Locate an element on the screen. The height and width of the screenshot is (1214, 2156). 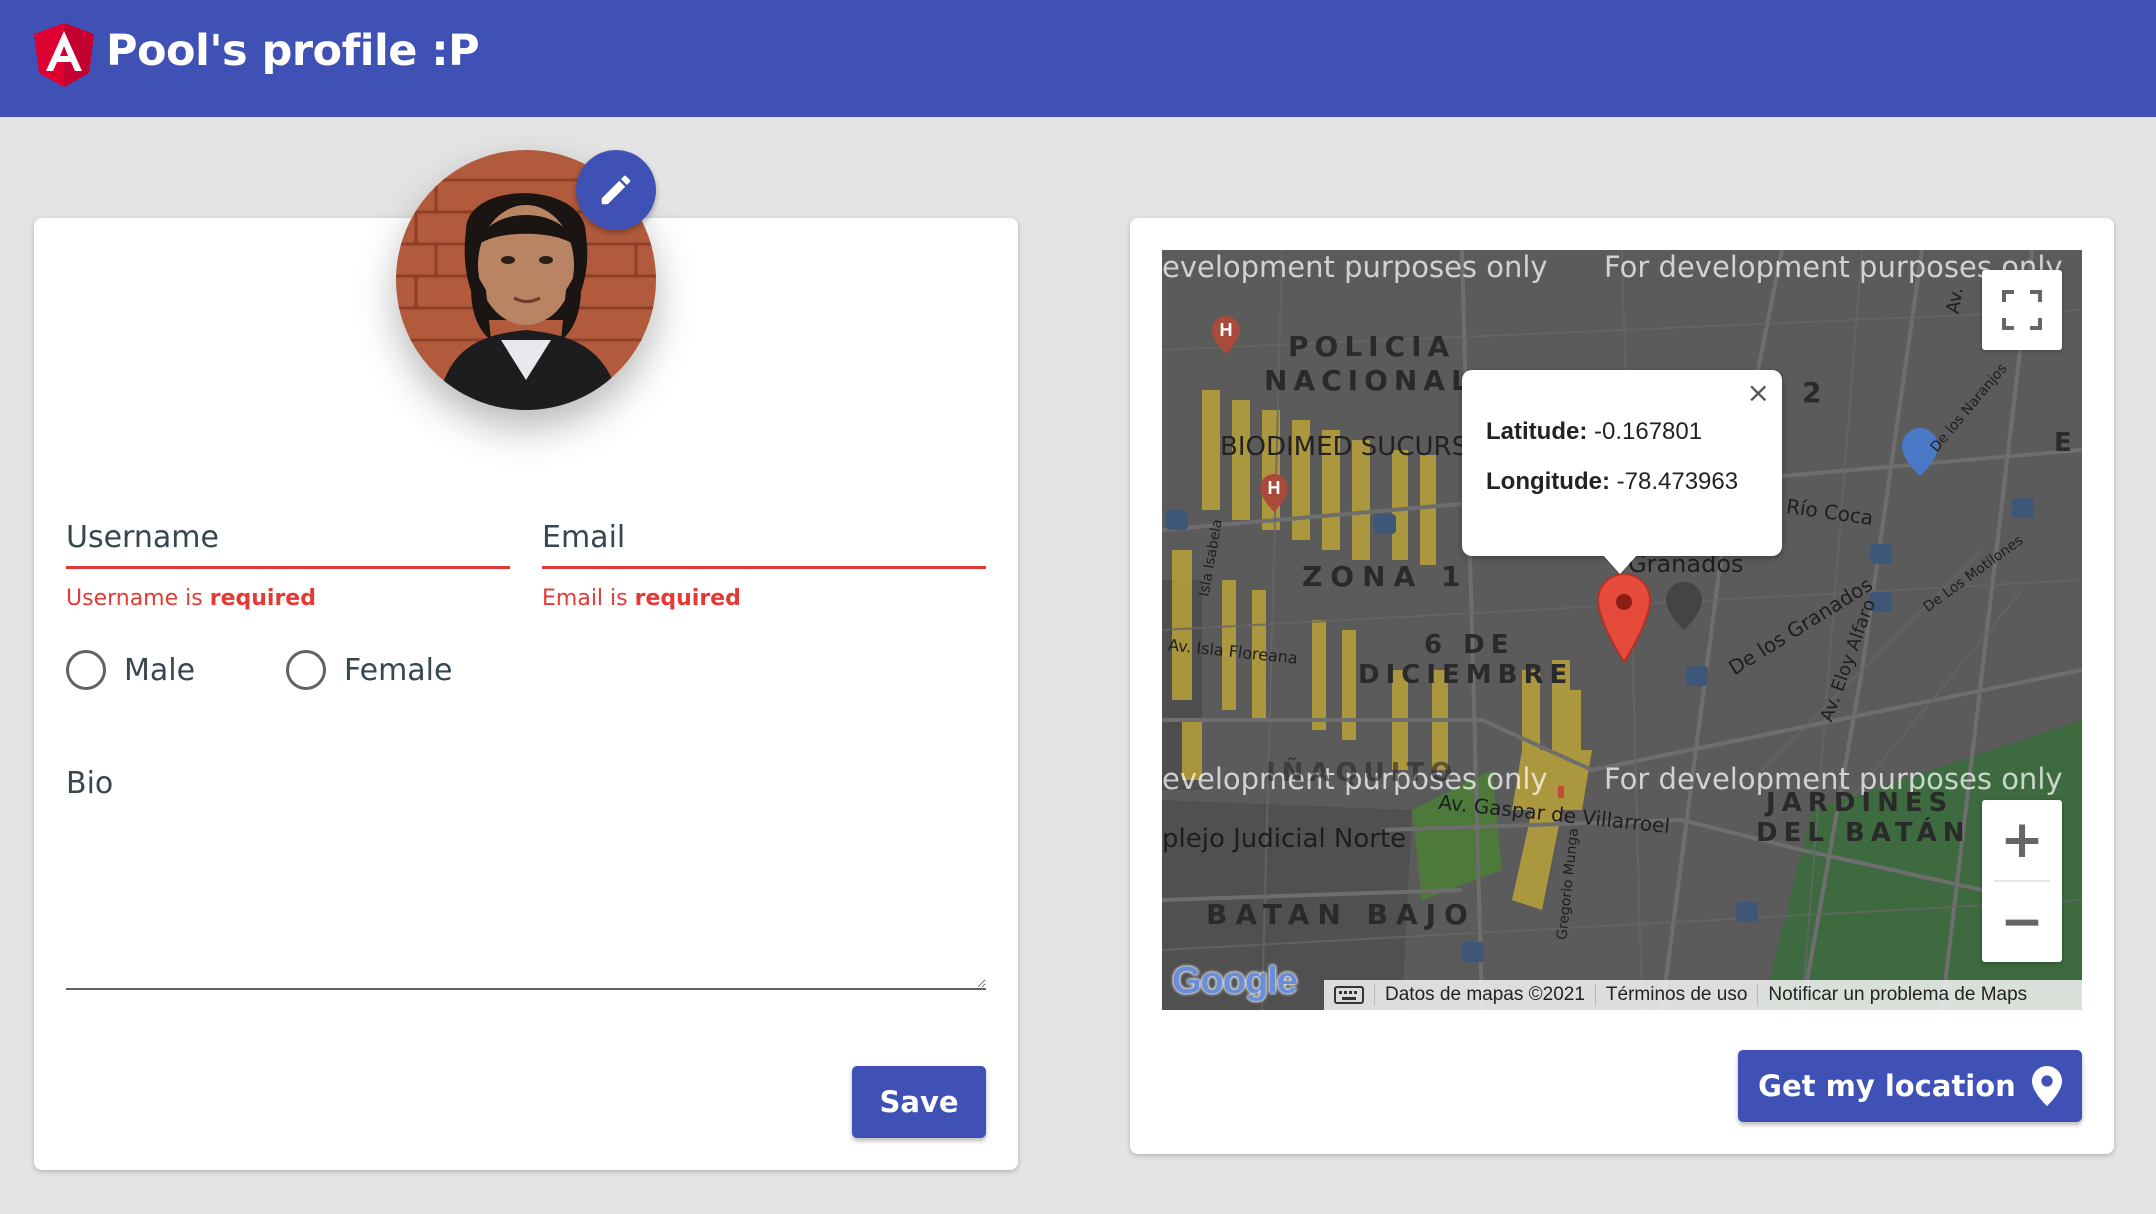
map-place-label: IÑAQUITO is located at coordinates (1362, 773).